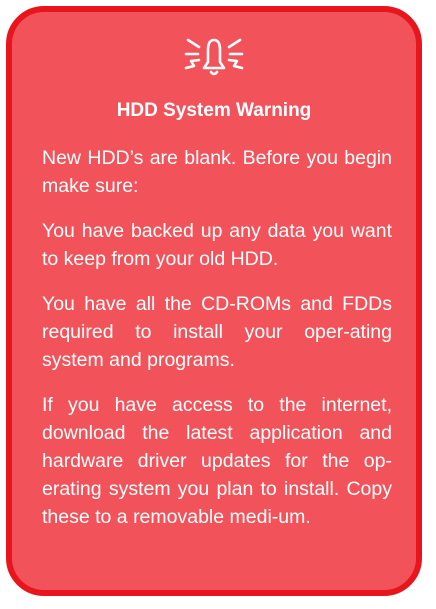 This screenshot has height=609, width=436. I want to click on warning-title: HDD System Warning, so click(214, 110).